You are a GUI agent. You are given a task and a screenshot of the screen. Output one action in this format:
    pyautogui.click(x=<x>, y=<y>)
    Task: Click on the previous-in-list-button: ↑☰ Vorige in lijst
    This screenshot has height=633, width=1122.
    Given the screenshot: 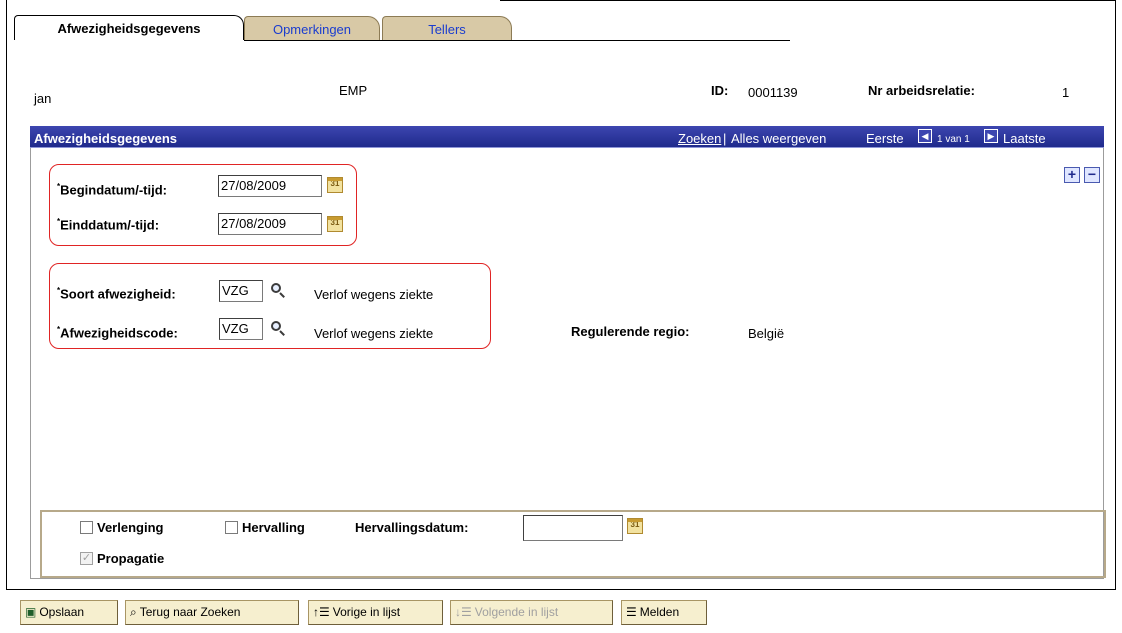 What is the action you would take?
    pyautogui.click(x=375, y=612)
    